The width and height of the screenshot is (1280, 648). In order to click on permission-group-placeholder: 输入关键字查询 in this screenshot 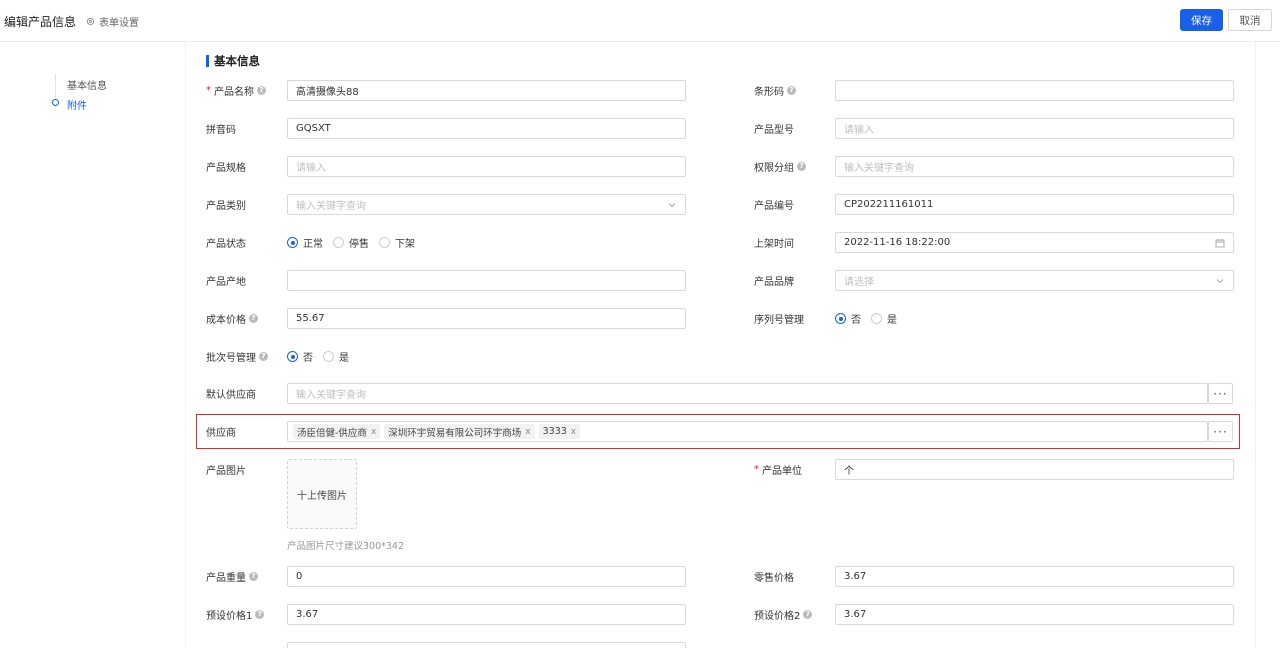, I will do `click(879, 168)`.